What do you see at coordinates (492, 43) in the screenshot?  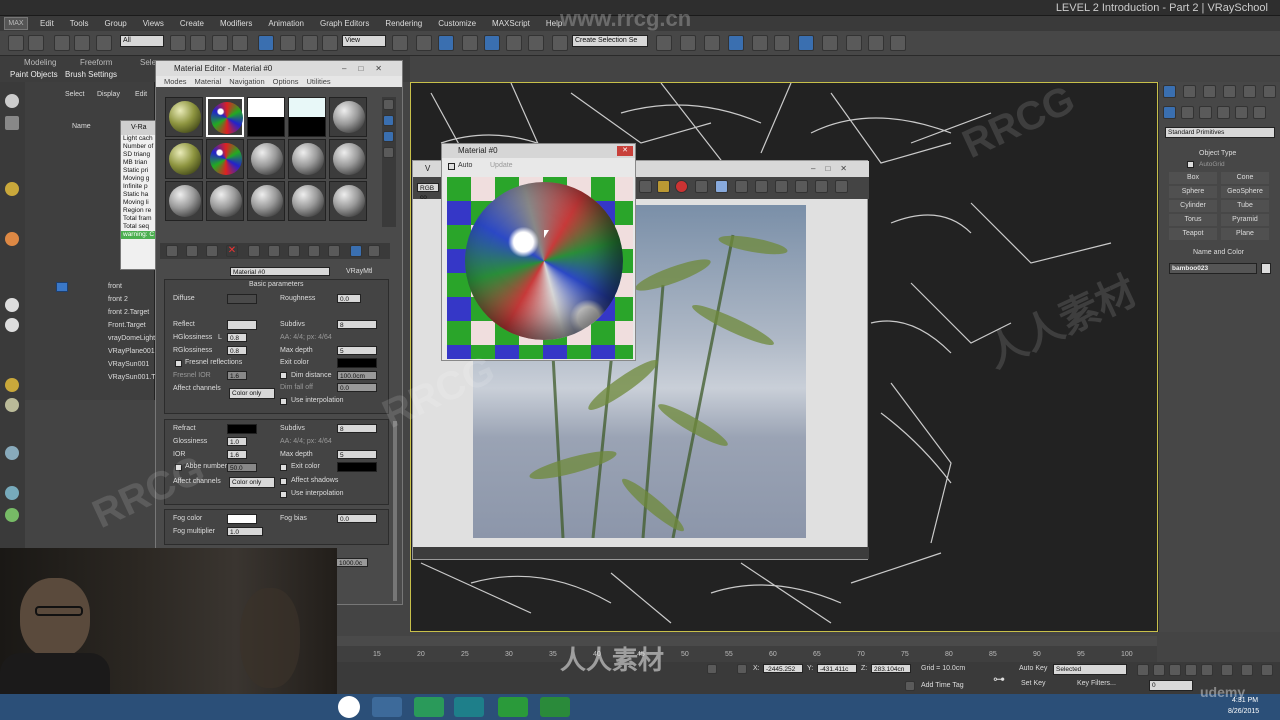 I see `angle-snap-icon` at bounding box center [492, 43].